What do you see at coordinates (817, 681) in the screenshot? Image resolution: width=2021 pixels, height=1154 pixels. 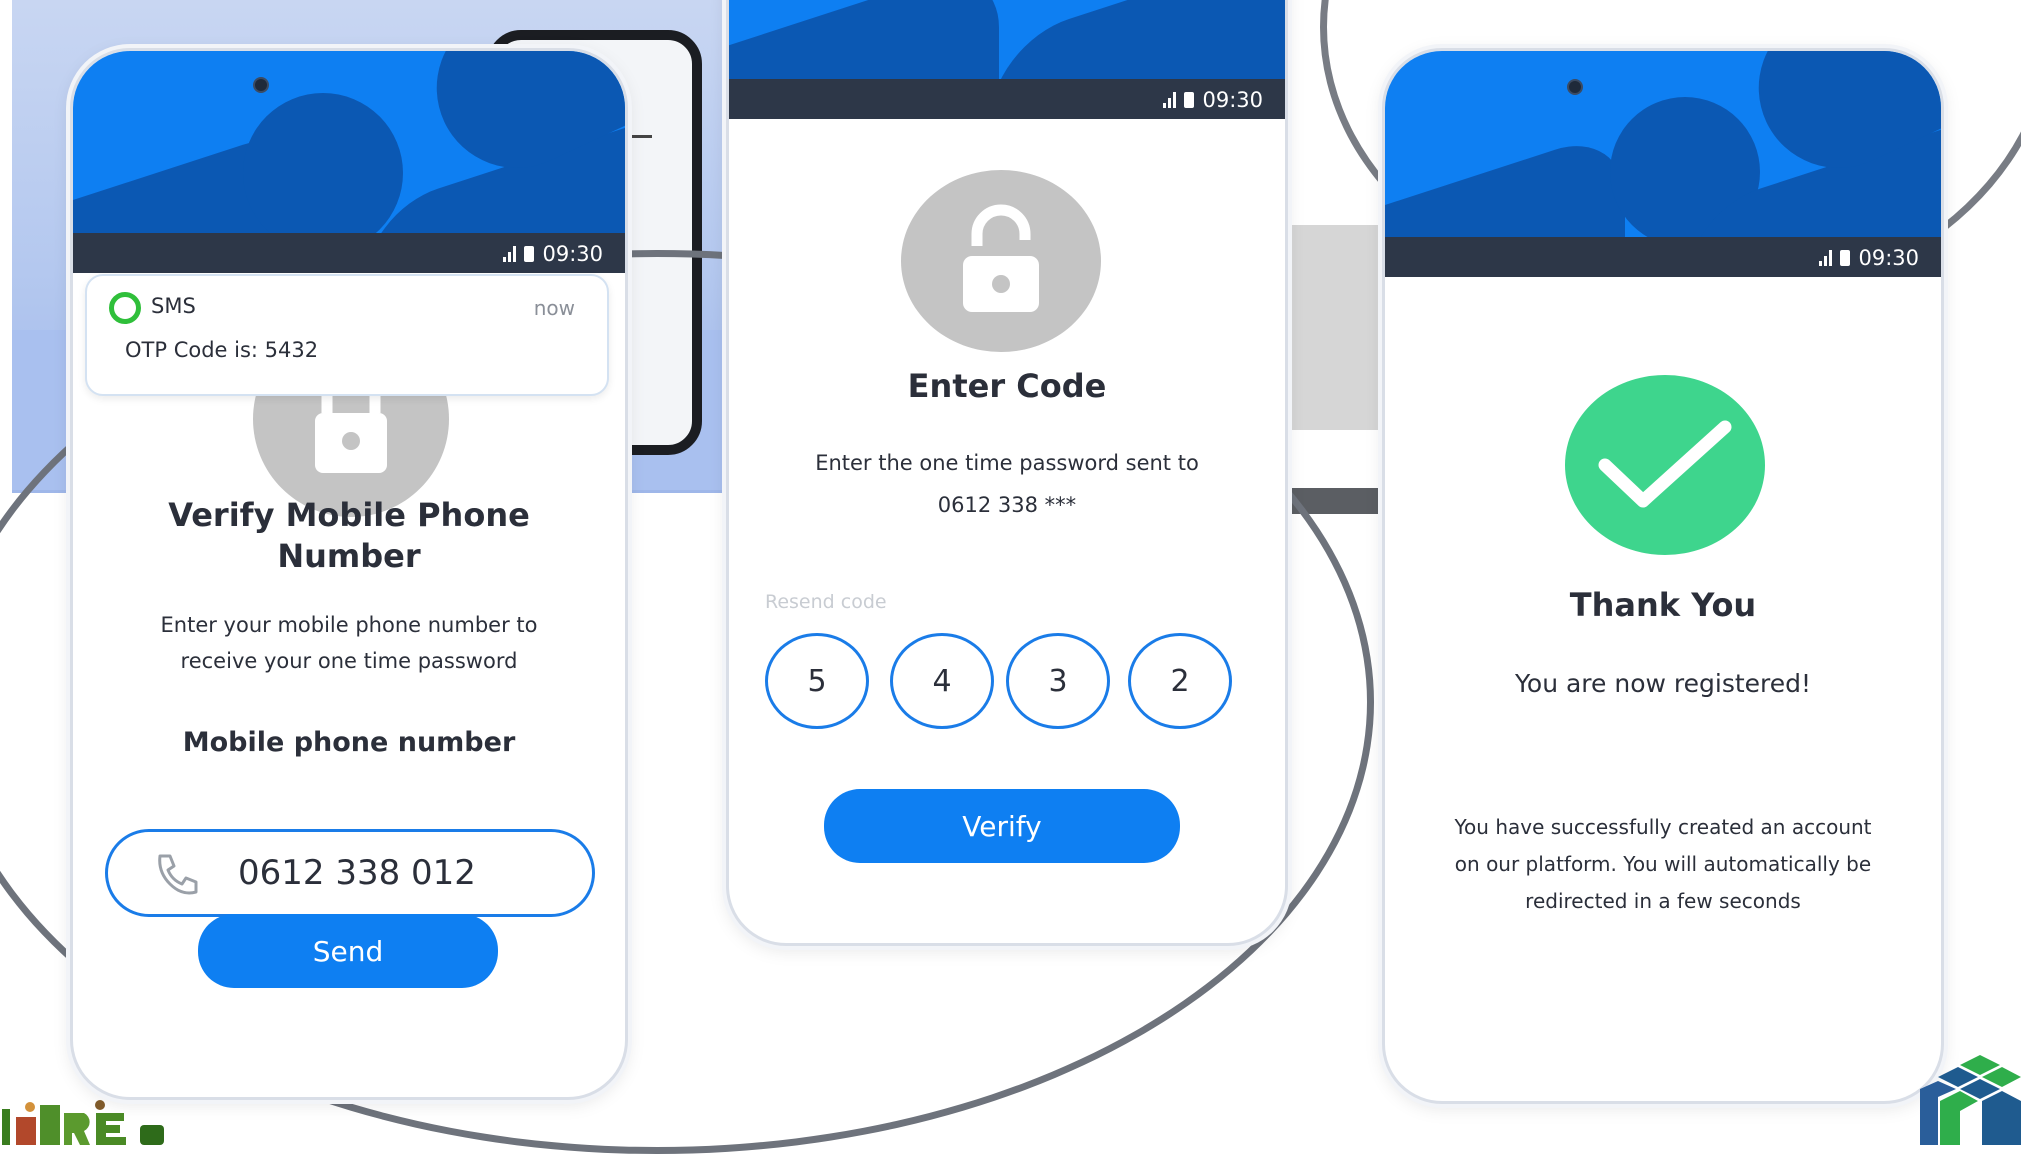 I see `code-digit-1: 5` at bounding box center [817, 681].